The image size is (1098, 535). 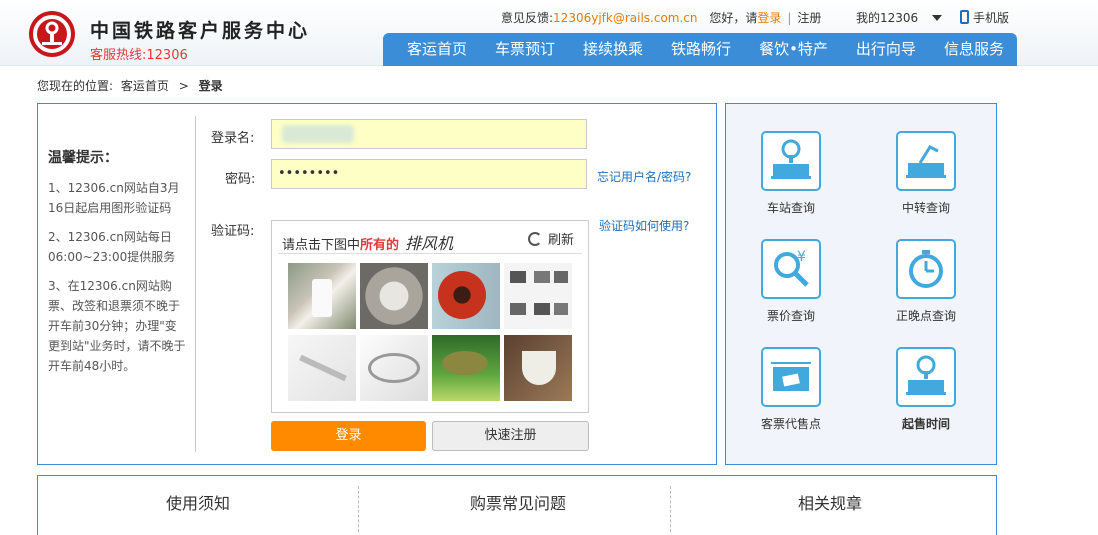 I want to click on feedback-email-link: 12306yjfk@rails.com.cn, so click(x=625, y=18).